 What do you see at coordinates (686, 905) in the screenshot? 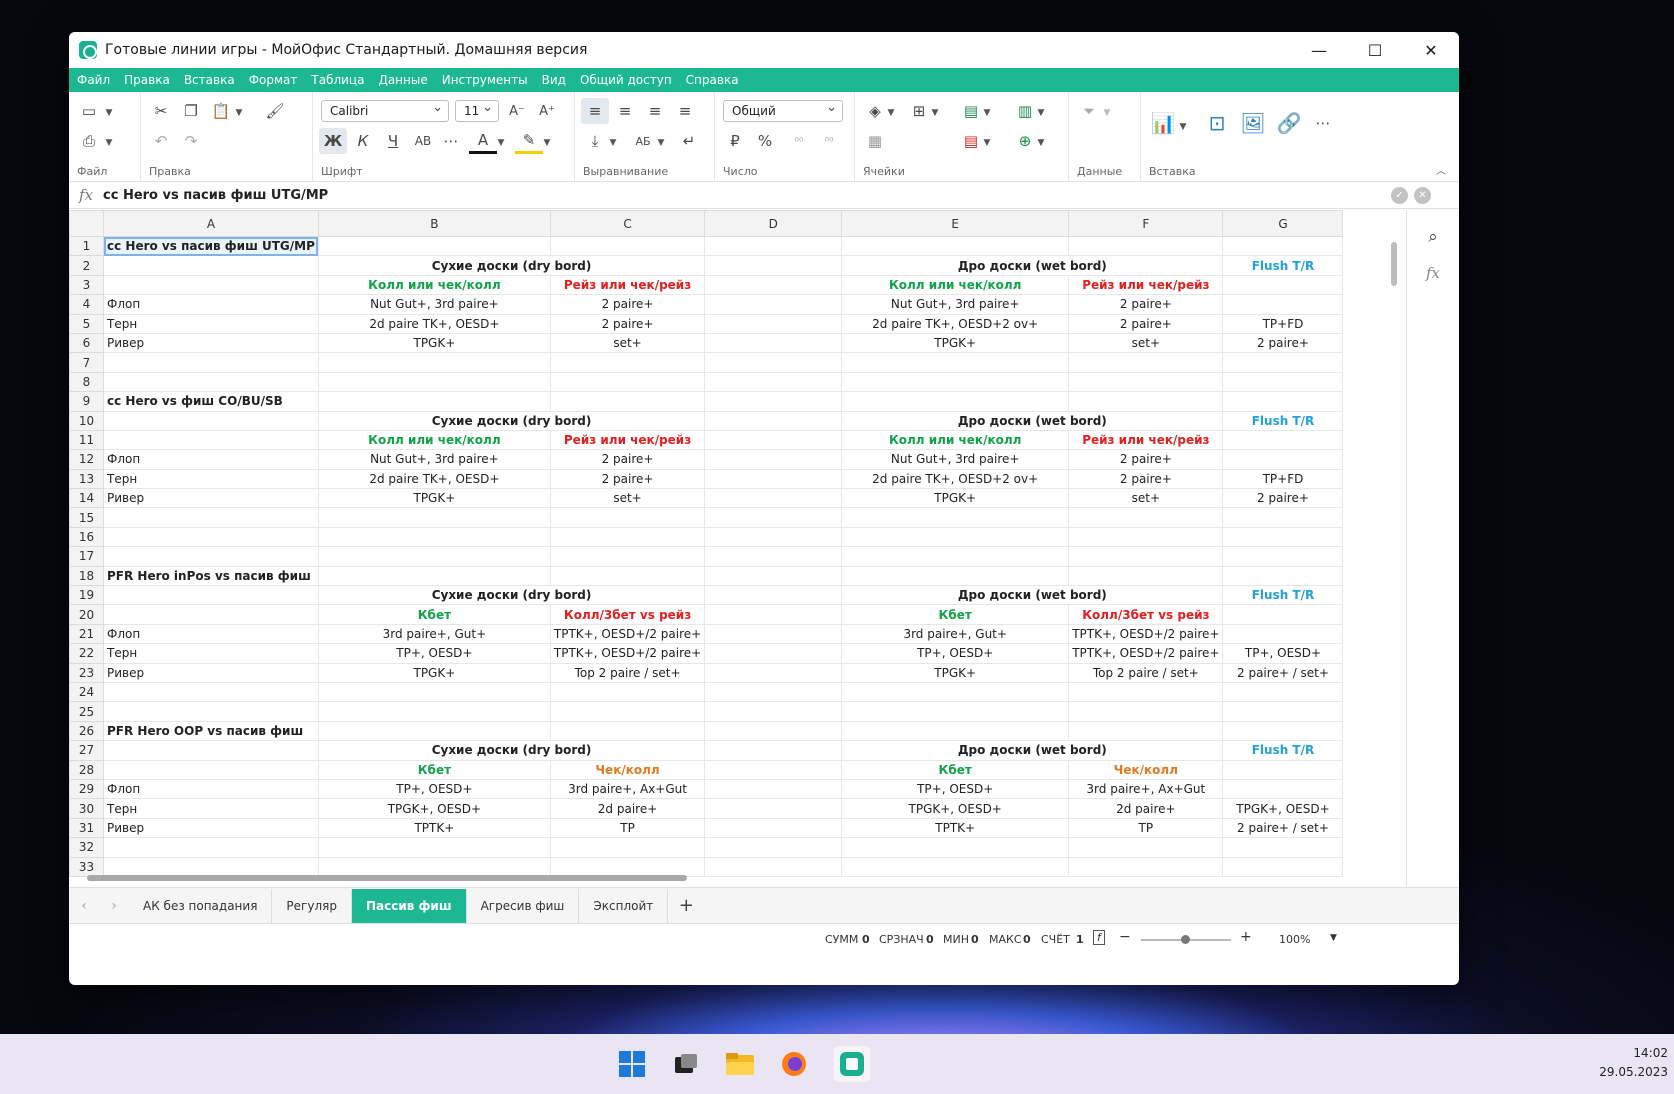
I see `add-sheet-icon: +` at bounding box center [686, 905].